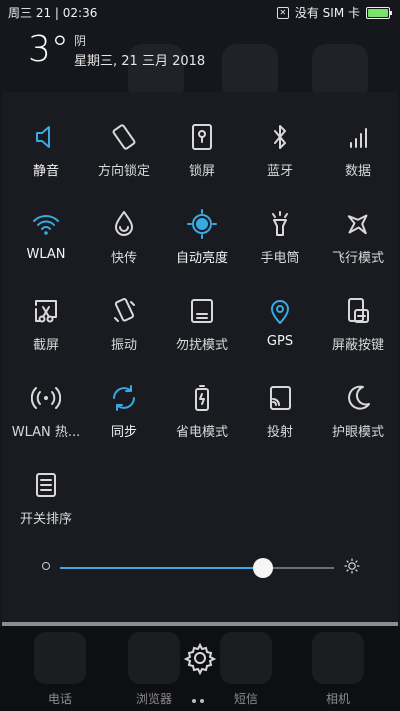  I want to click on brightness-track, so click(197, 568).